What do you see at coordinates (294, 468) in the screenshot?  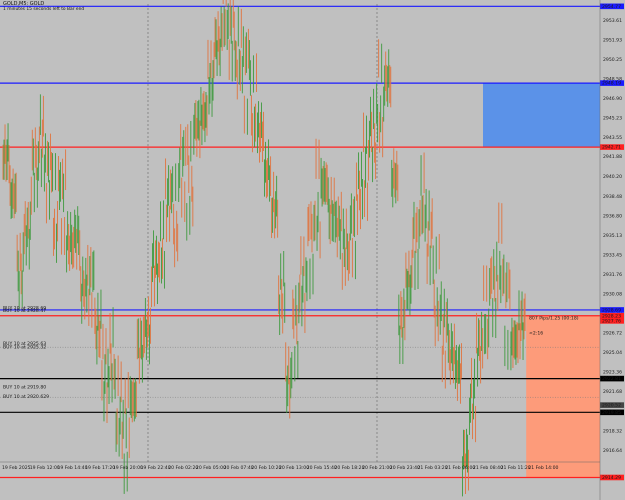 I see `time-tick-label: 20 Feb 13:00` at bounding box center [294, 468].